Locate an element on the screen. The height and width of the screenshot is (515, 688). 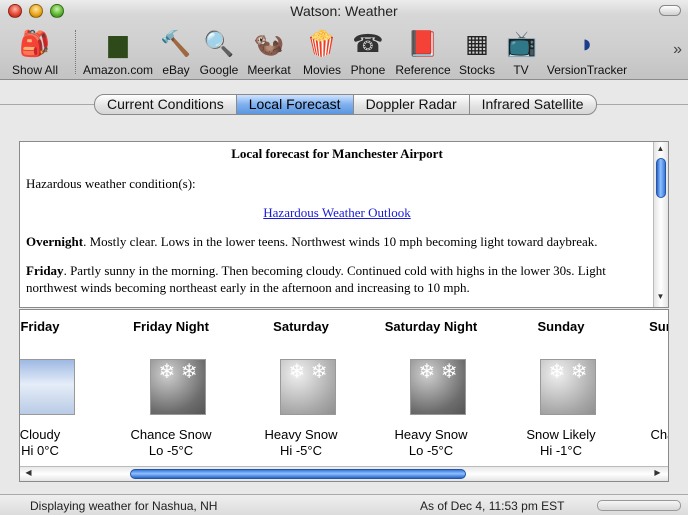
period-name: Overnight is located at coordinates (55, 241).